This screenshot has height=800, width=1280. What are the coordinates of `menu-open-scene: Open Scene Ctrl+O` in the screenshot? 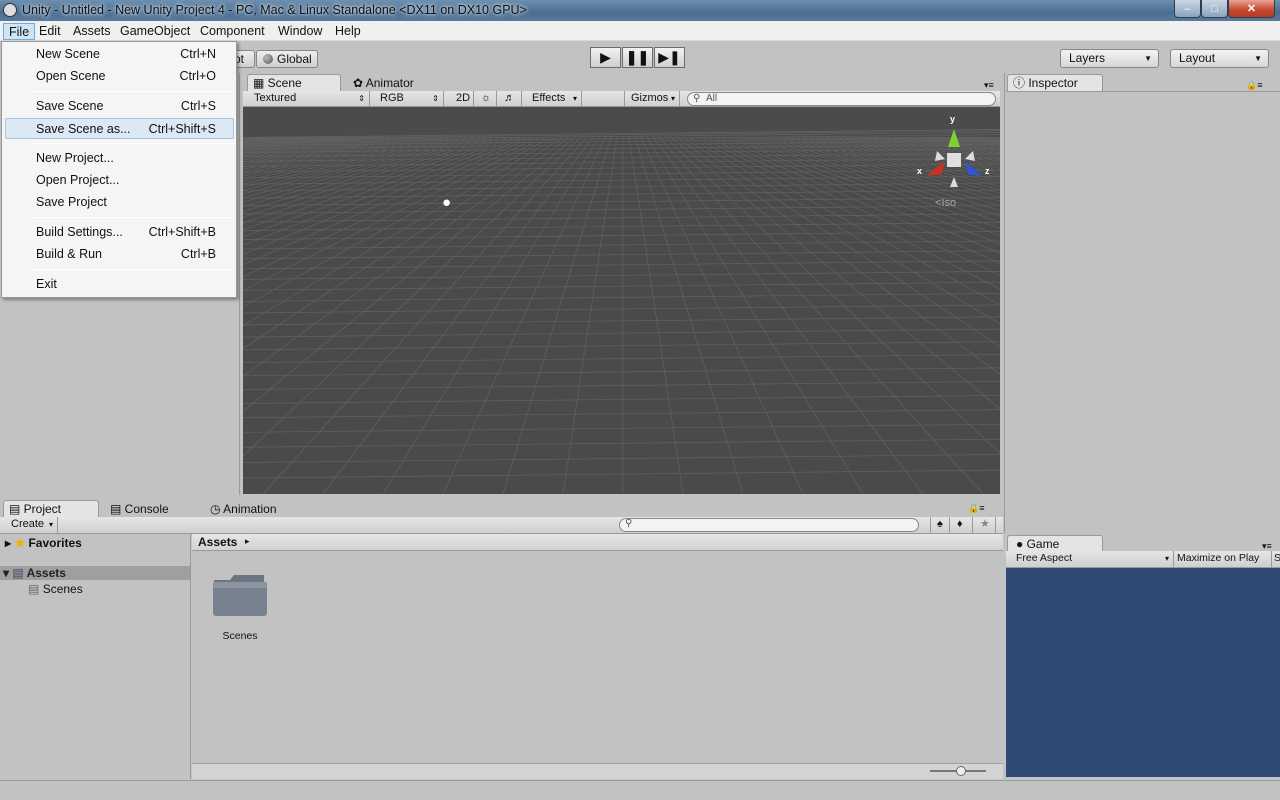 It's located at (119, 76).